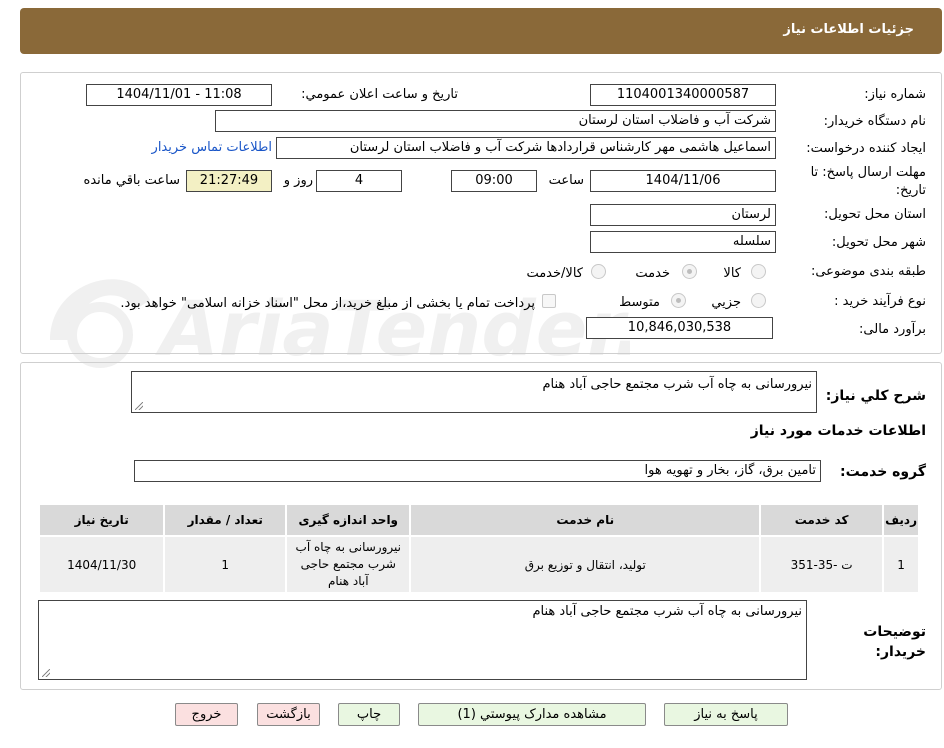 This screenshot has width=944, height=748. What do you see at coordinates (298, 180) in the screenshot?
I see `days-label: روز و` at bounding box center [298, 180].